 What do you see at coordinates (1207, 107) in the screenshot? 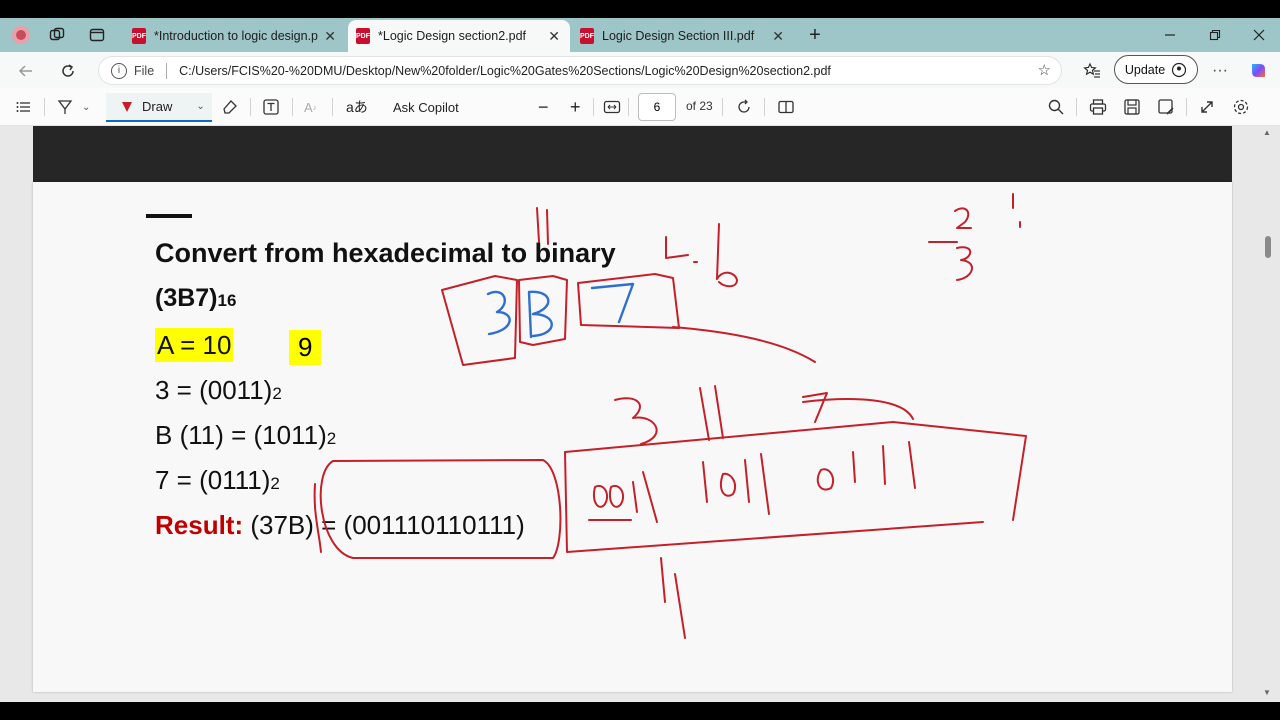
I see `expand-icon` at bounding box center [1207, 107].